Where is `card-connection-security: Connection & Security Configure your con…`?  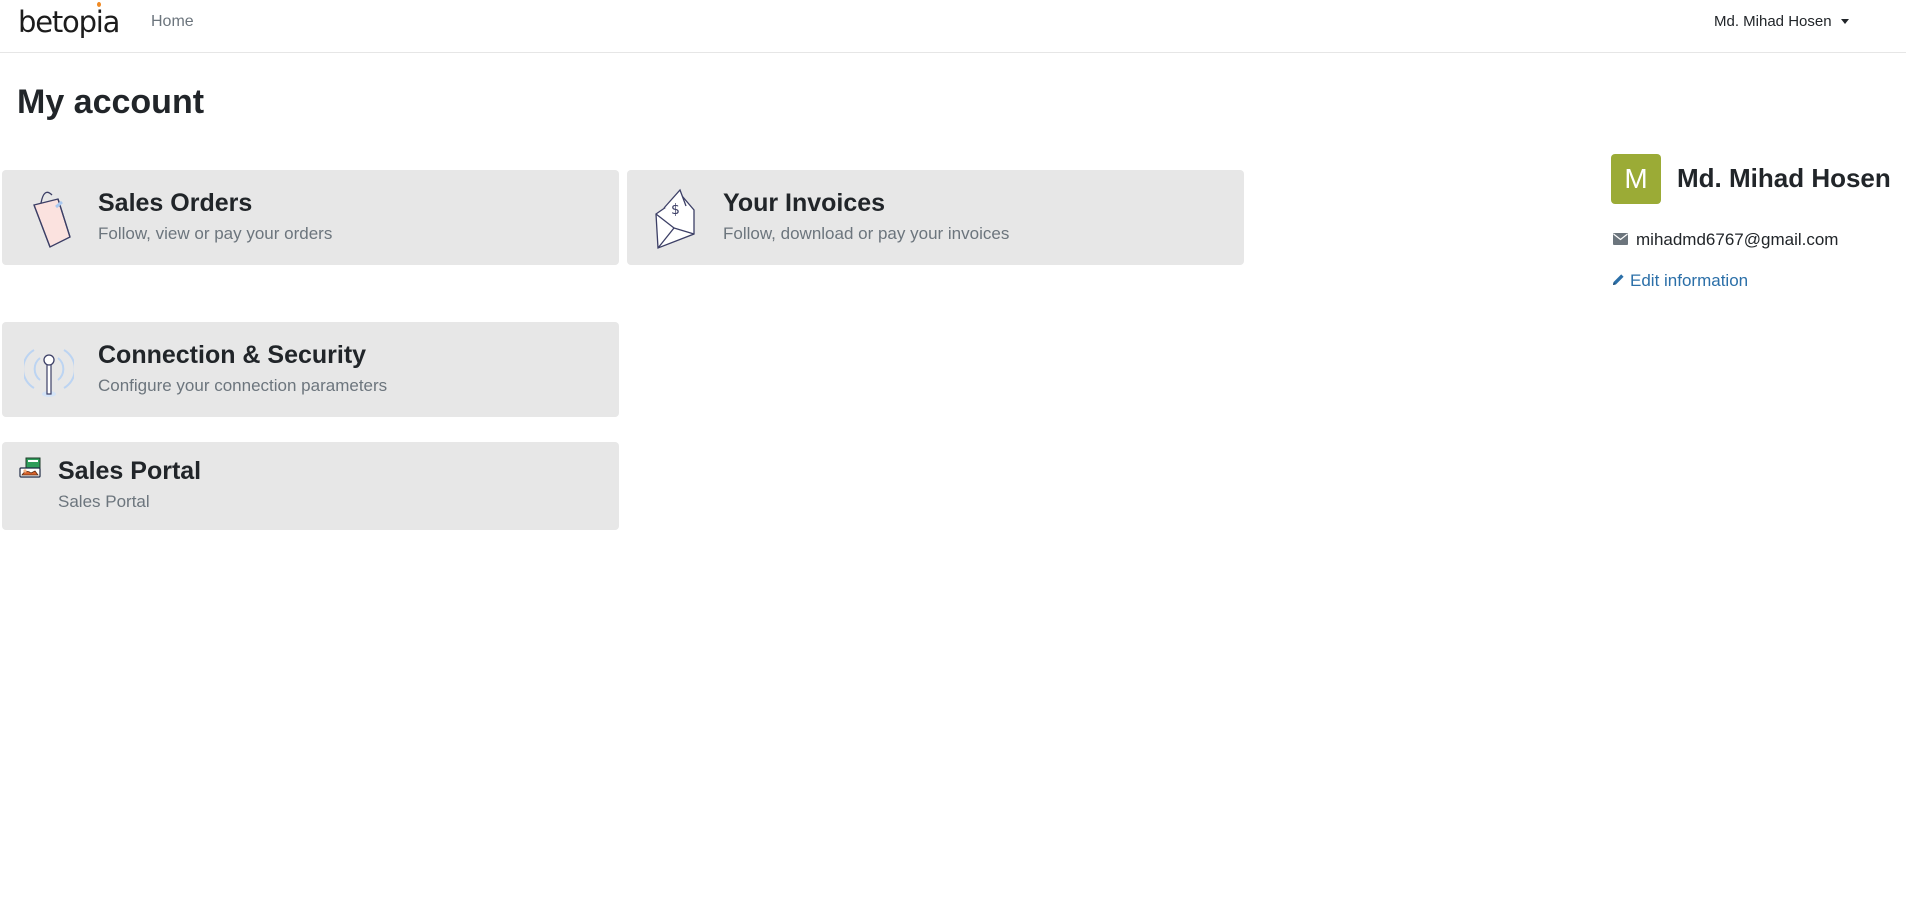 card-connection-security: Connection & Security Configure your con… is located at coordinates (310, 369).